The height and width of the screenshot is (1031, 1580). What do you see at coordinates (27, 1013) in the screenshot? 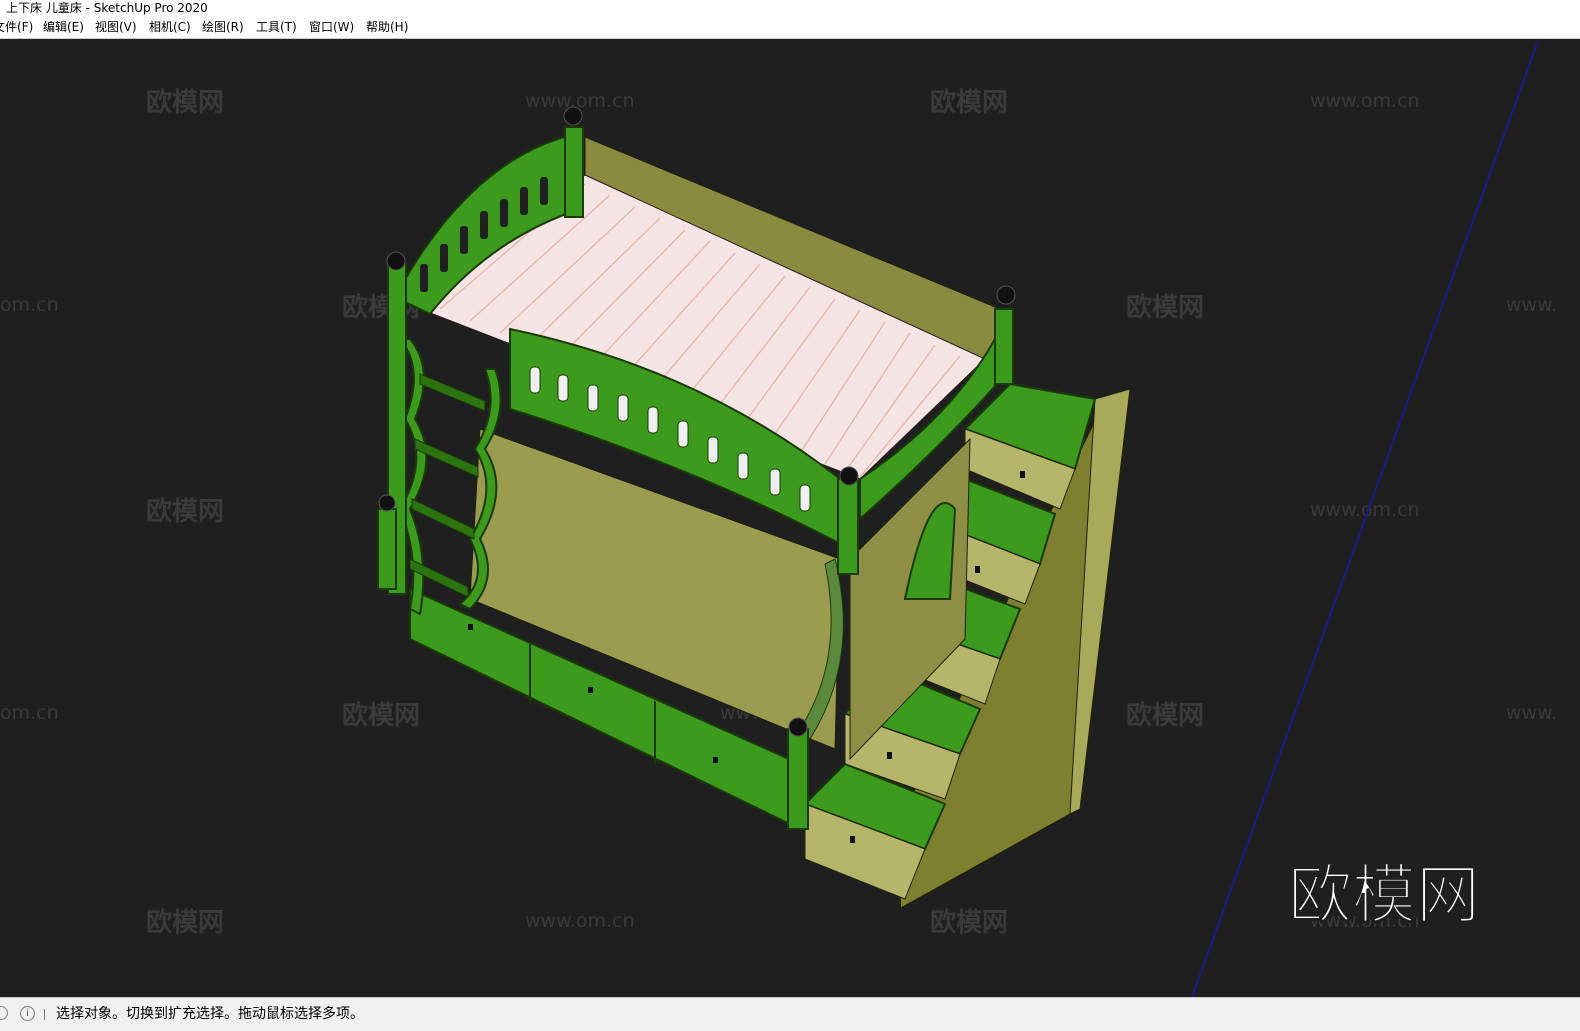
I see `info-icon: i` at bounding box center [27, 1013].